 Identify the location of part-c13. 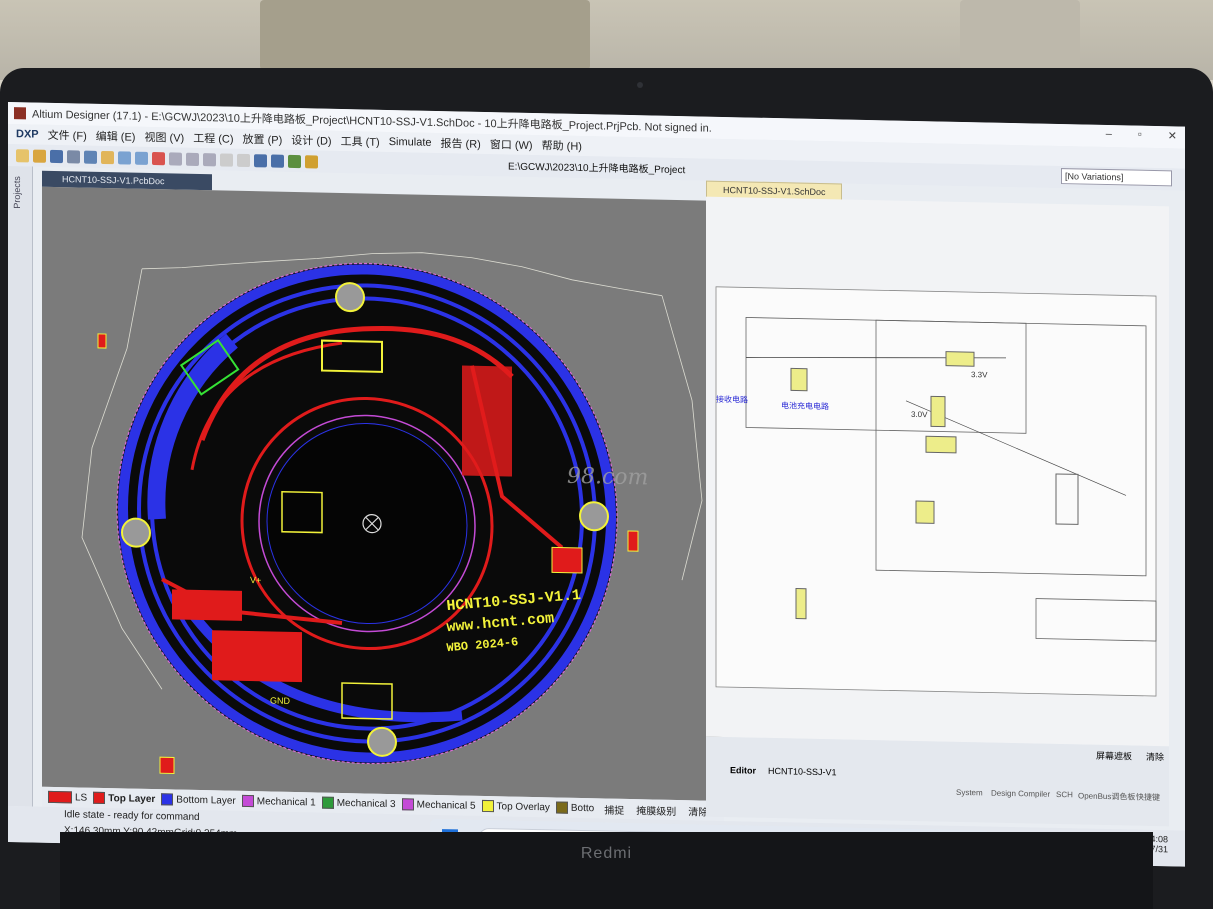
(167, 765).